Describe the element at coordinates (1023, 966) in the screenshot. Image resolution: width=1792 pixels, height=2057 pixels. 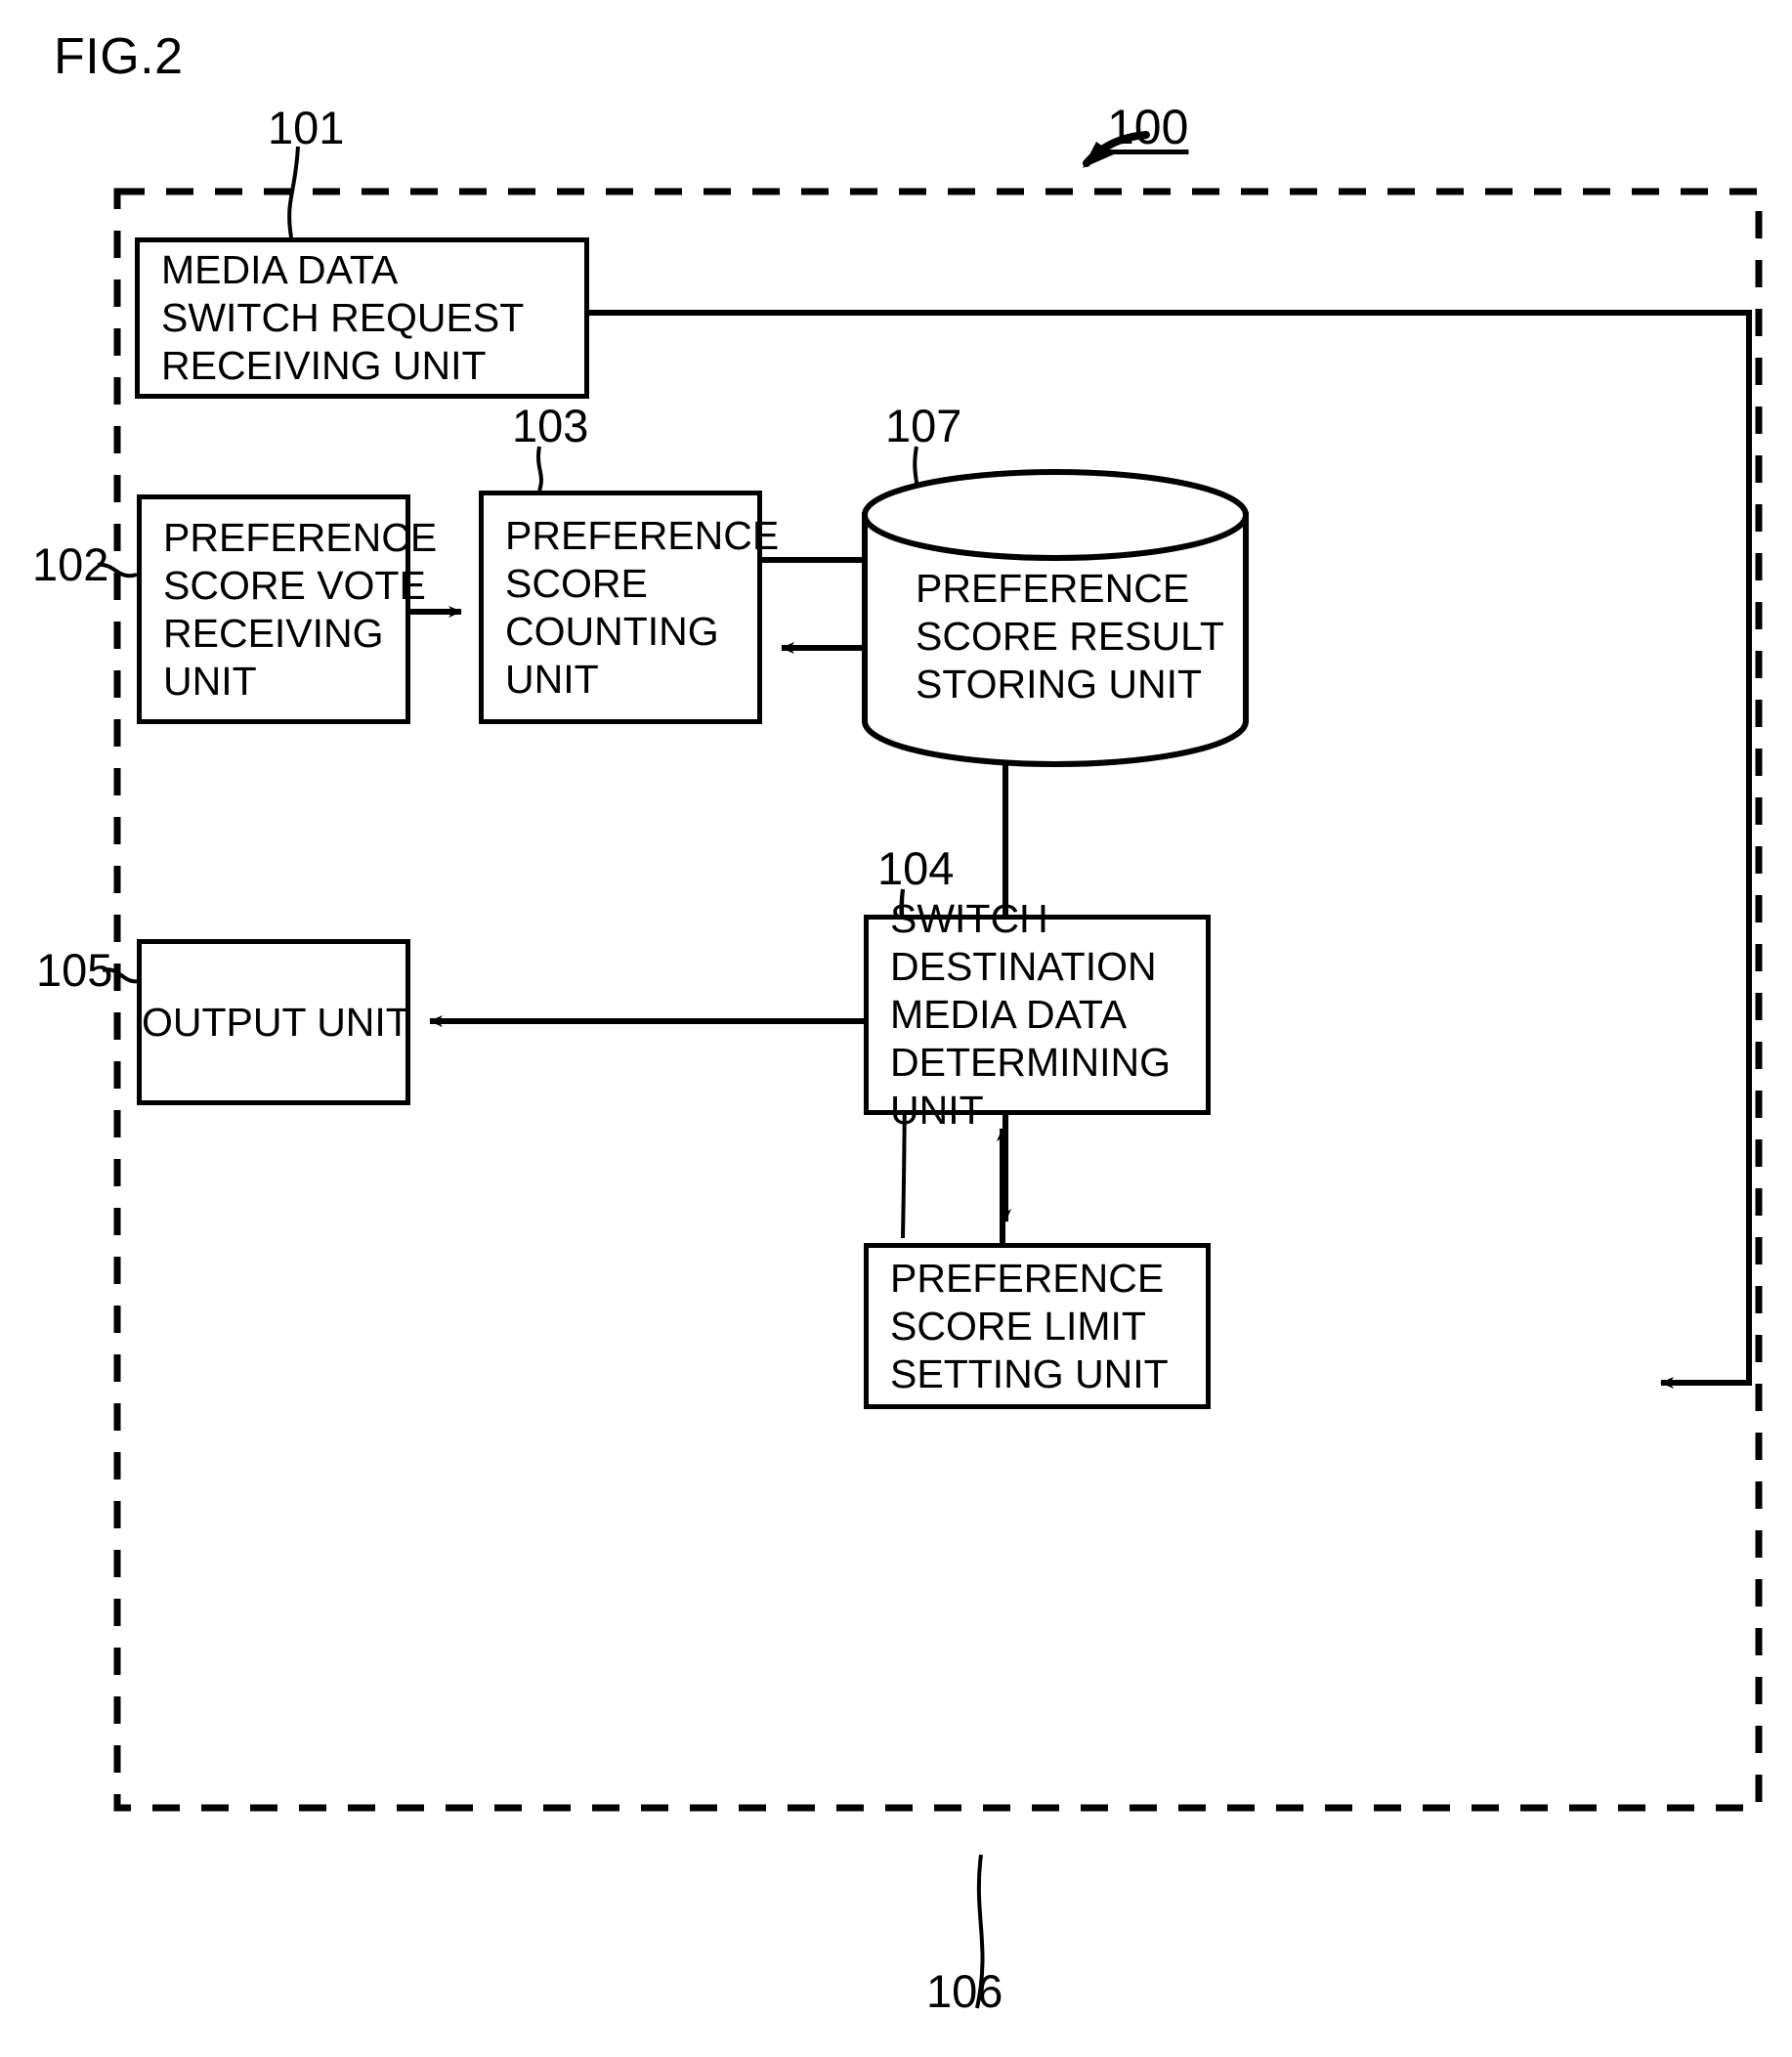
I see `block-104-line-2: DESTINATION` at that location.